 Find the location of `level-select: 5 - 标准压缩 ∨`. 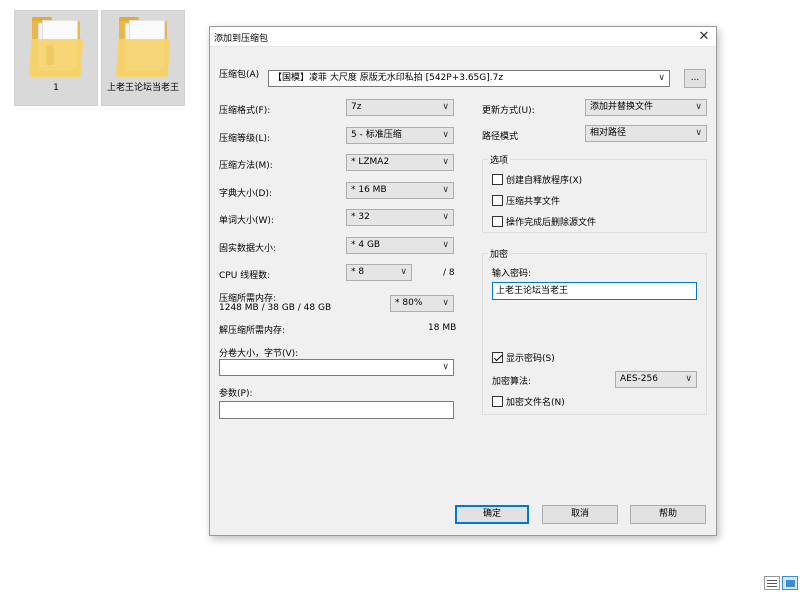

level-select: 5 - 标准压缩 ∨ is located at coordinates (400, 135).